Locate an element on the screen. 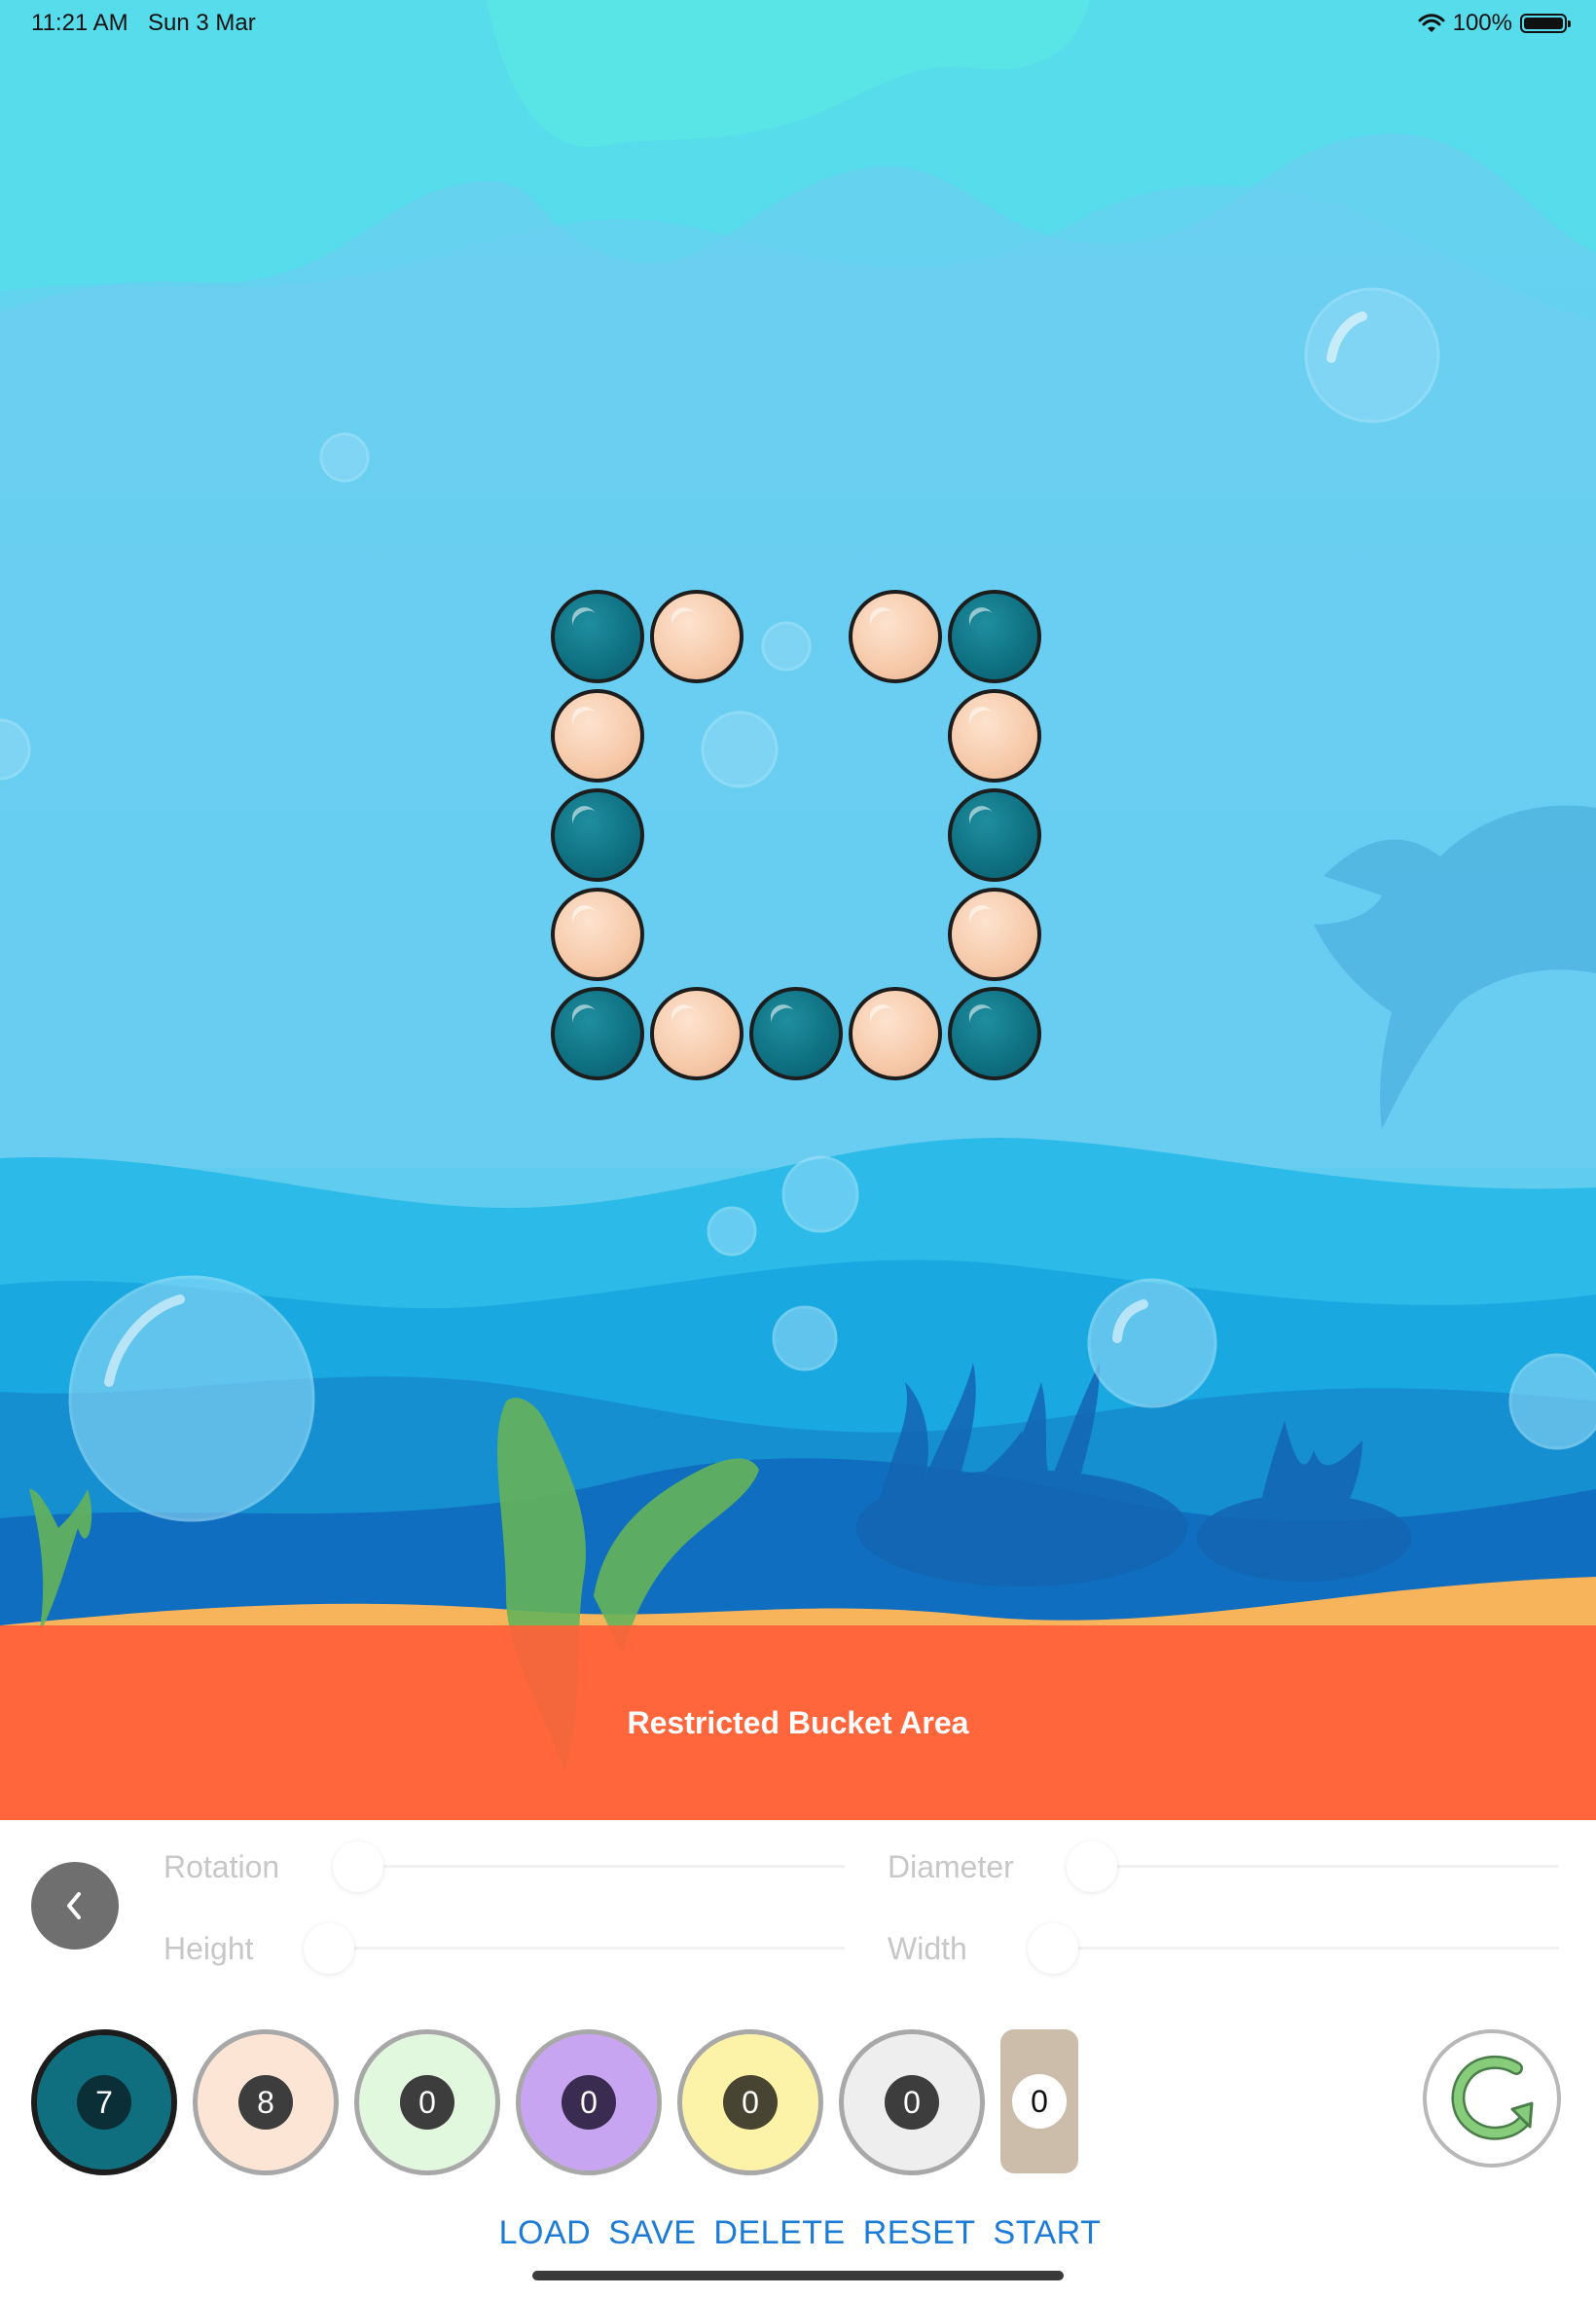 Image resolution: width=1596 pixels, height=2297 pixels. restricted-bucket-area: Restricted Bucket Area is located at coordinates (798, 1722).